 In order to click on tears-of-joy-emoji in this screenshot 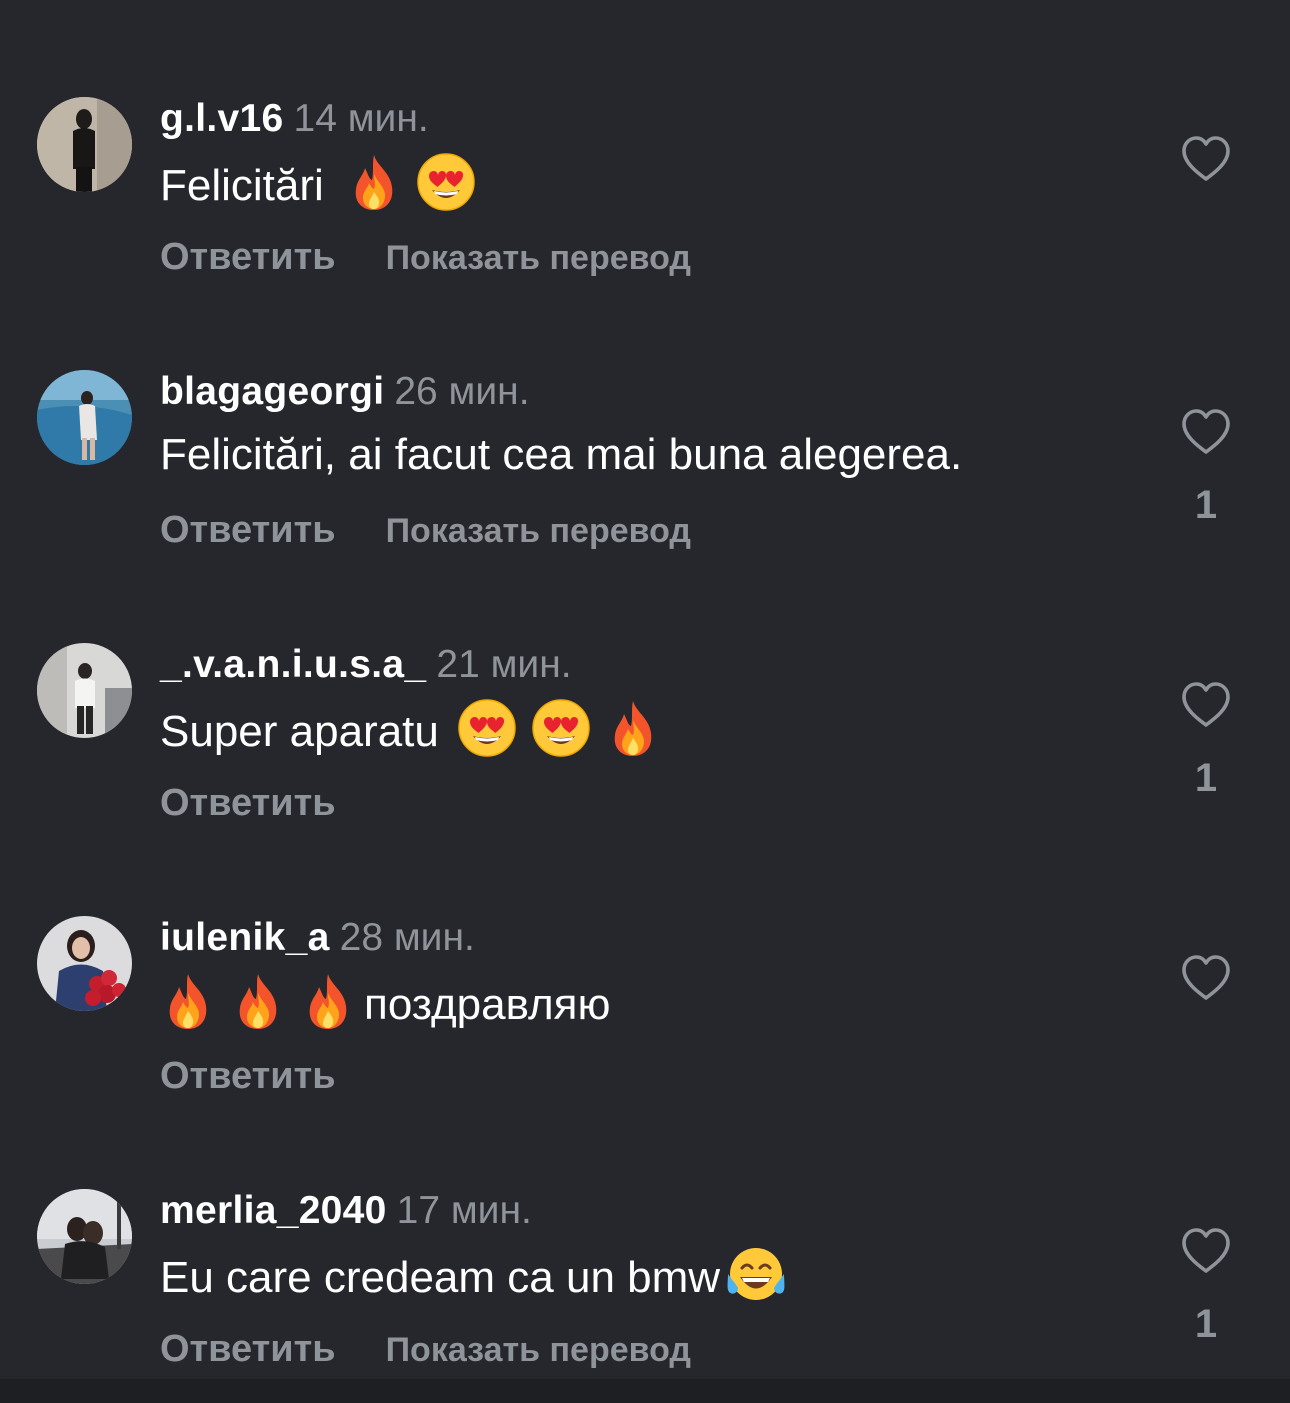, I will do `click(756, 1274)`.